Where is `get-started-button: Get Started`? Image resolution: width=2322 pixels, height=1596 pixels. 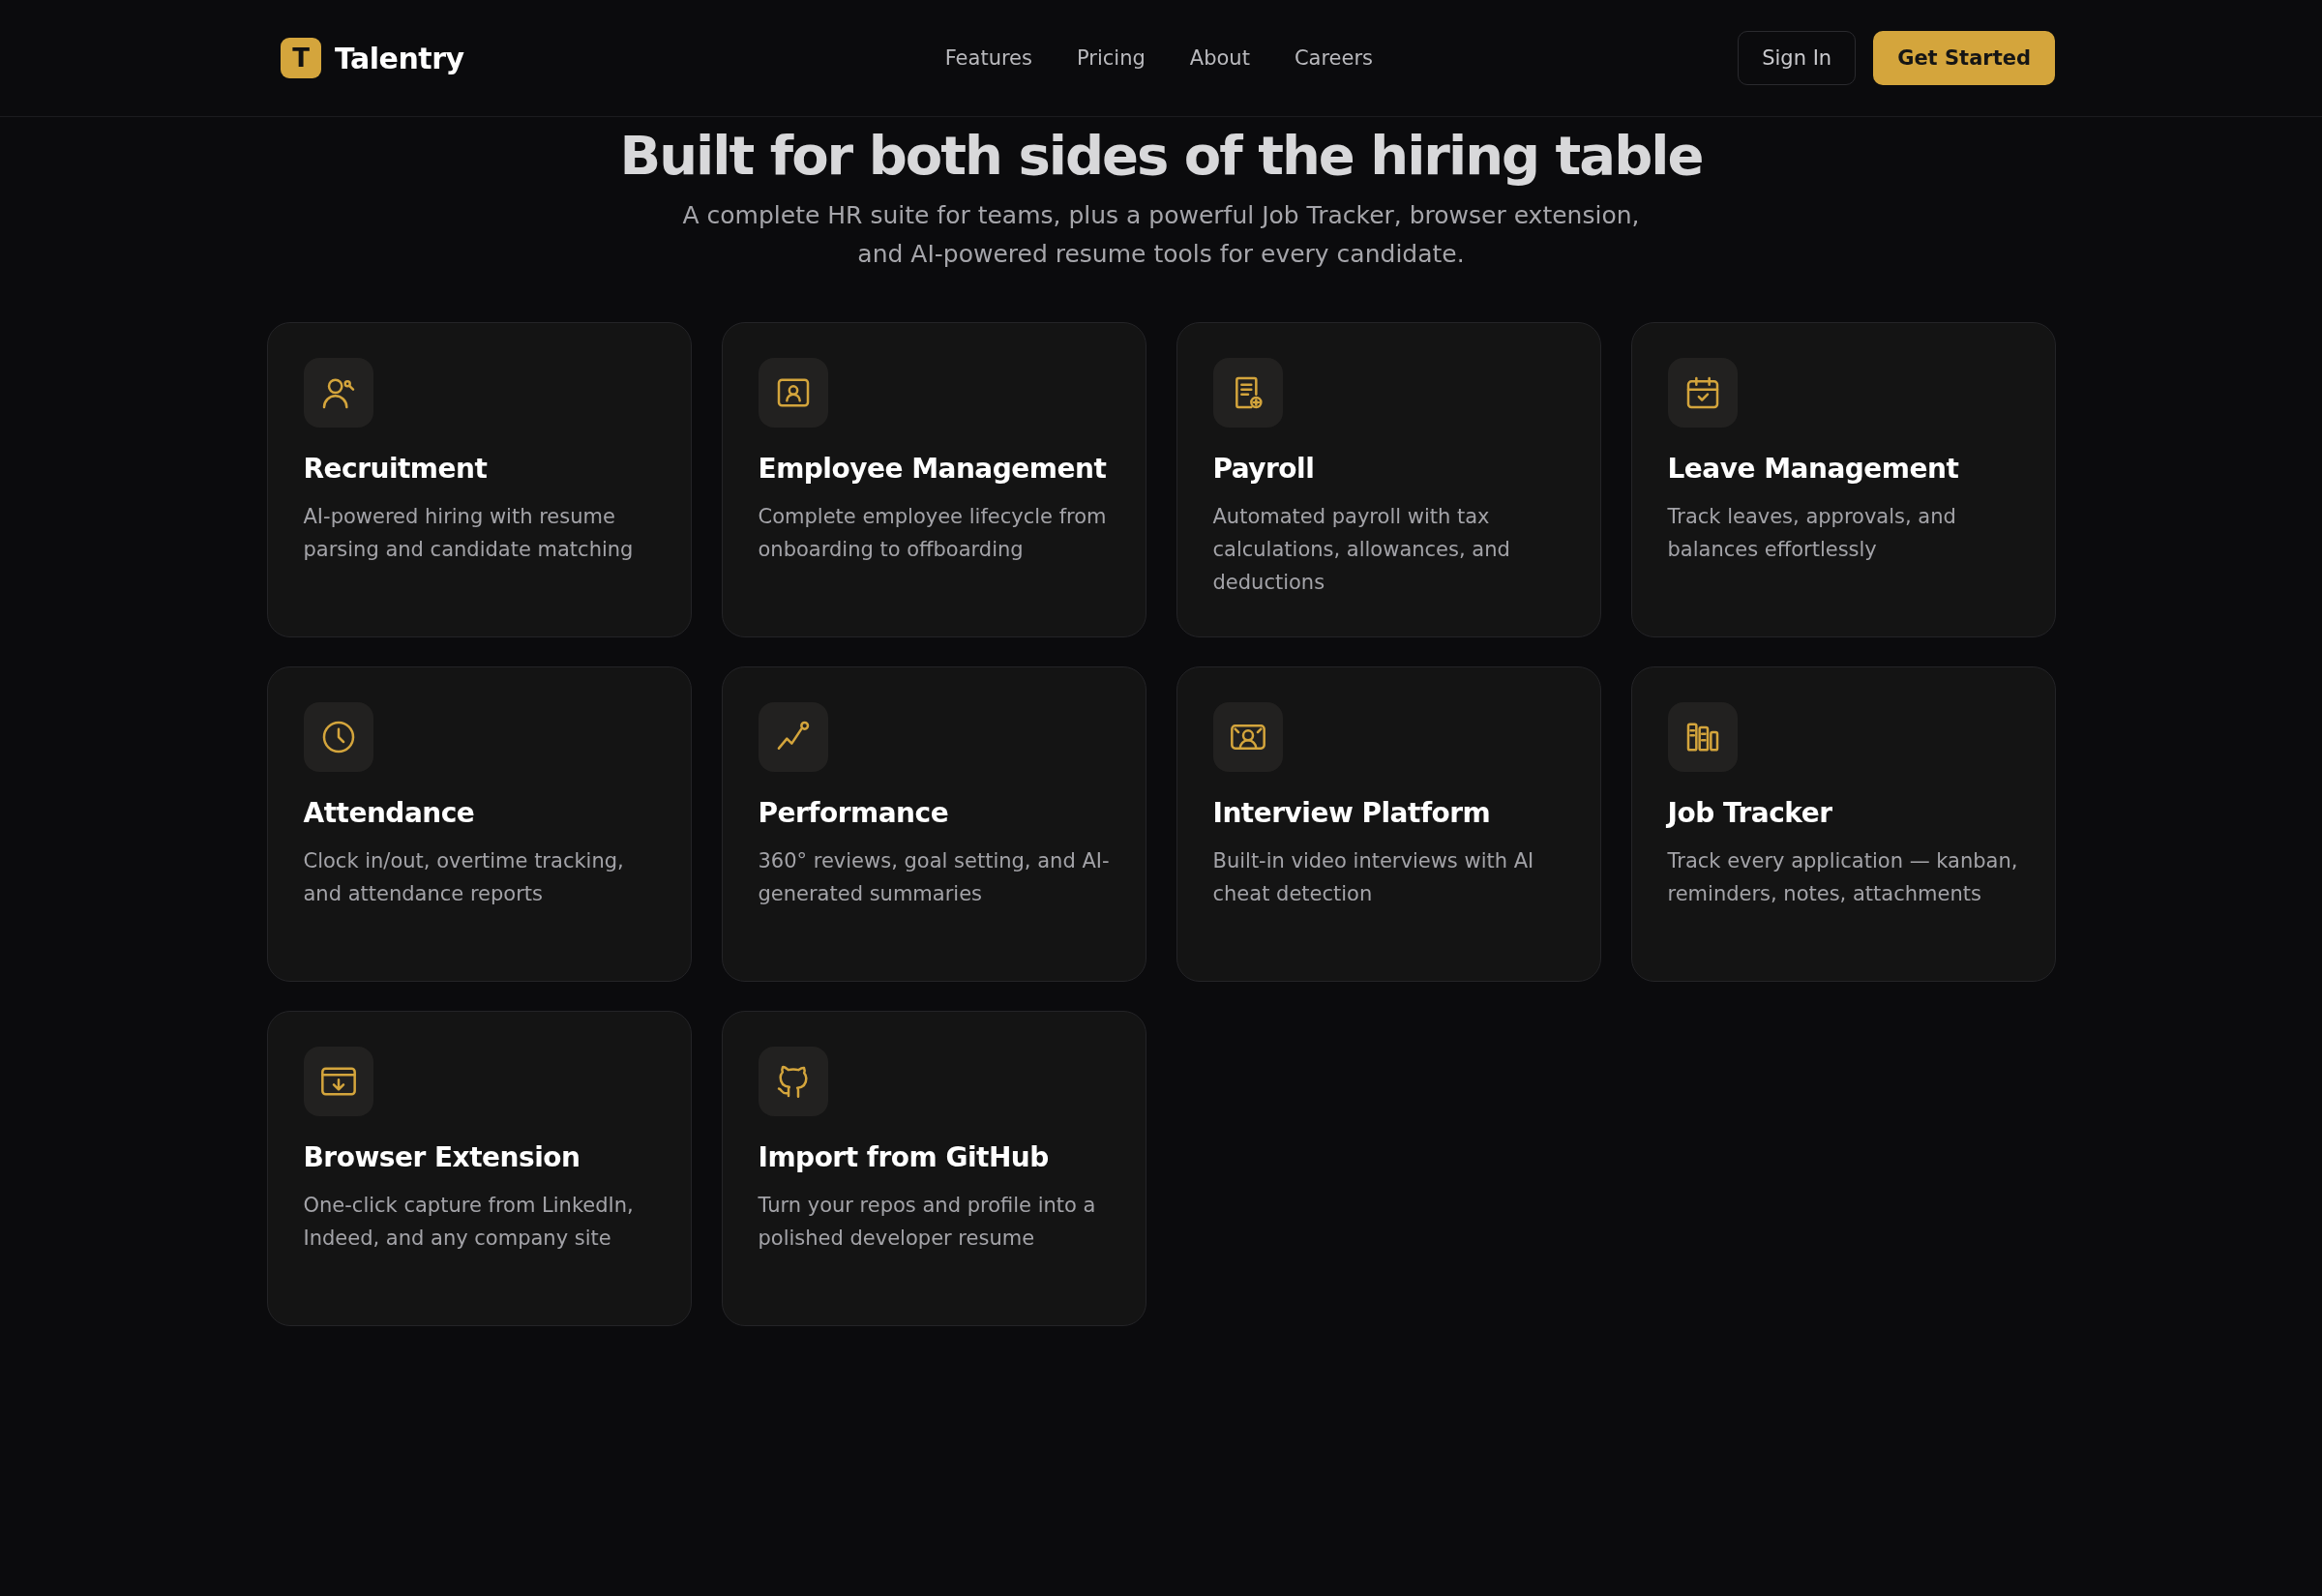 get-started-button: Get Started is located at coordinates (1964, 58).